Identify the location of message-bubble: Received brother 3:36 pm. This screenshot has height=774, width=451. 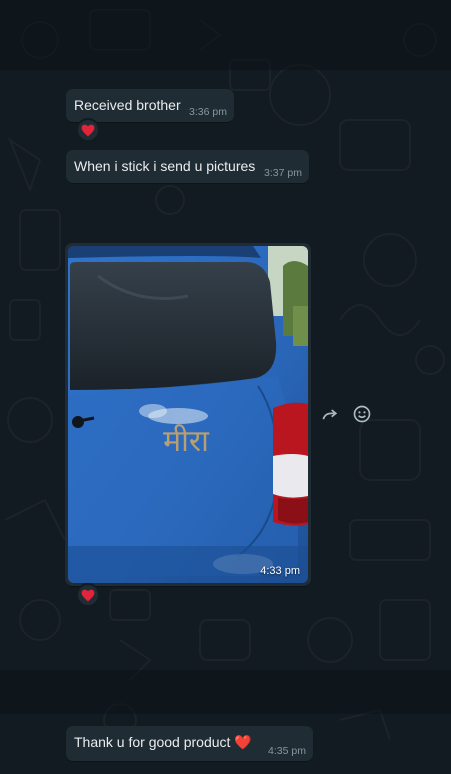
(150, 105).